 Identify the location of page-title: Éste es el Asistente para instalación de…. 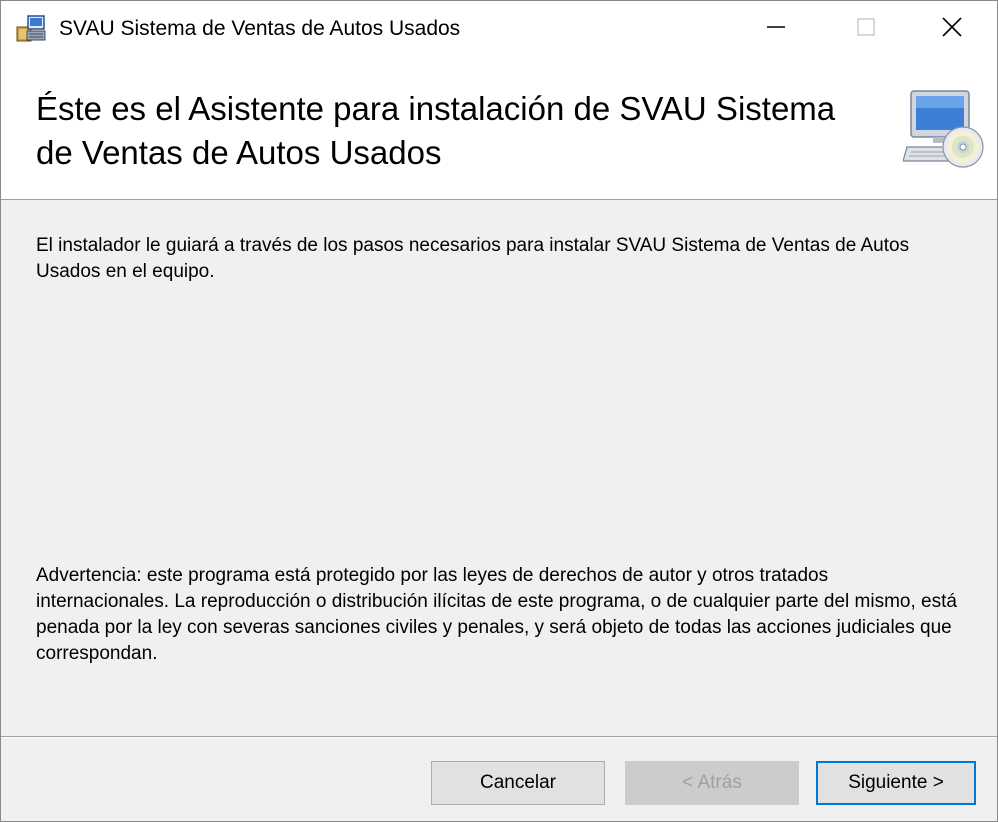
(436, 130).